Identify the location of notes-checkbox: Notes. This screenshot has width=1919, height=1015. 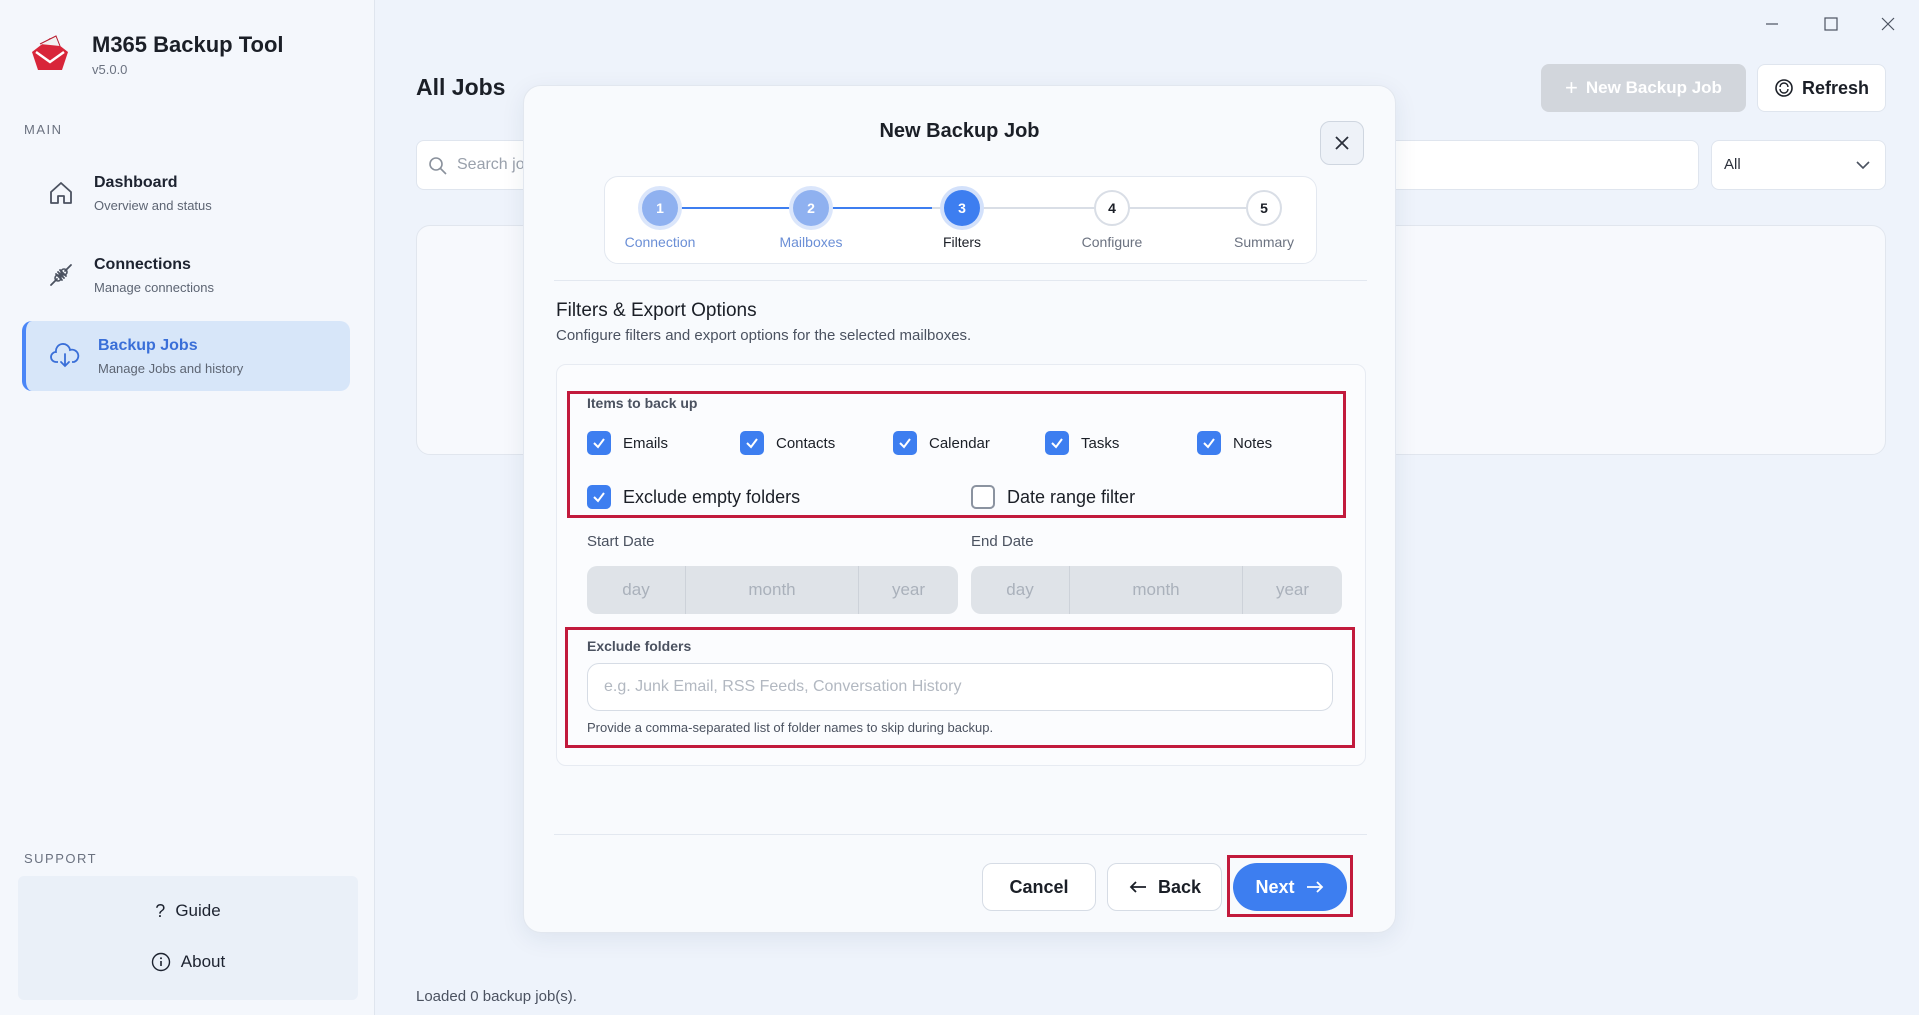
(1234, 443).